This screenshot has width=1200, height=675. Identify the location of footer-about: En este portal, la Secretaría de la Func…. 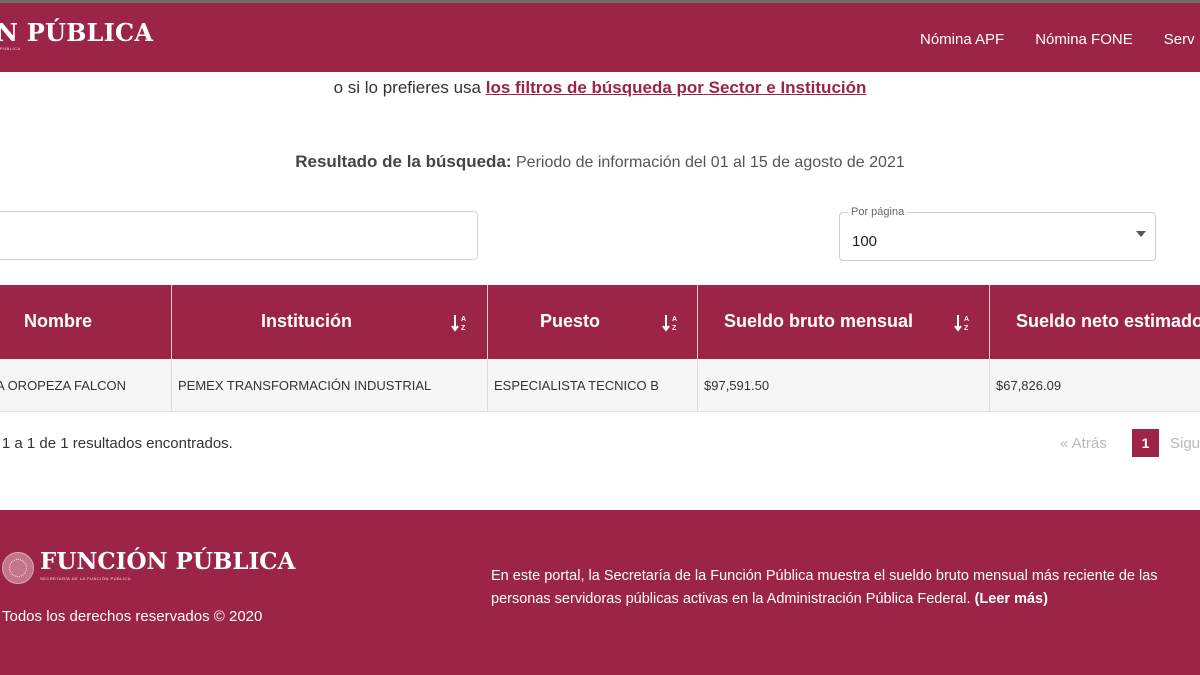
(841, 588).